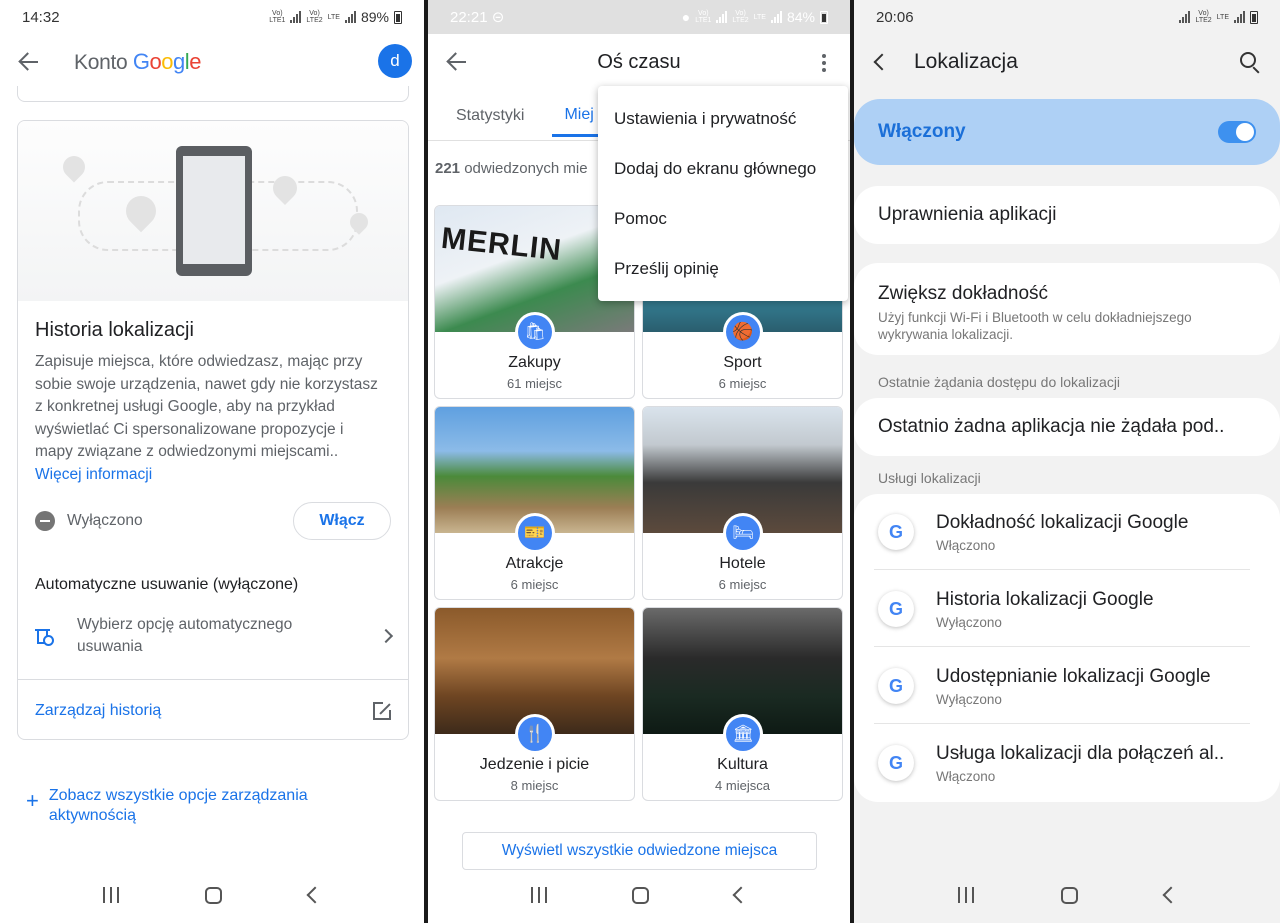 Image resolution: width=1280 pixels, height=923 pixels. What do you see at coordinates (1062, 532) in the screenshot?
I see `service-google-accuracy: G Dokładność lokalizacji Google Włączono` at bounding box center [1062, 532].